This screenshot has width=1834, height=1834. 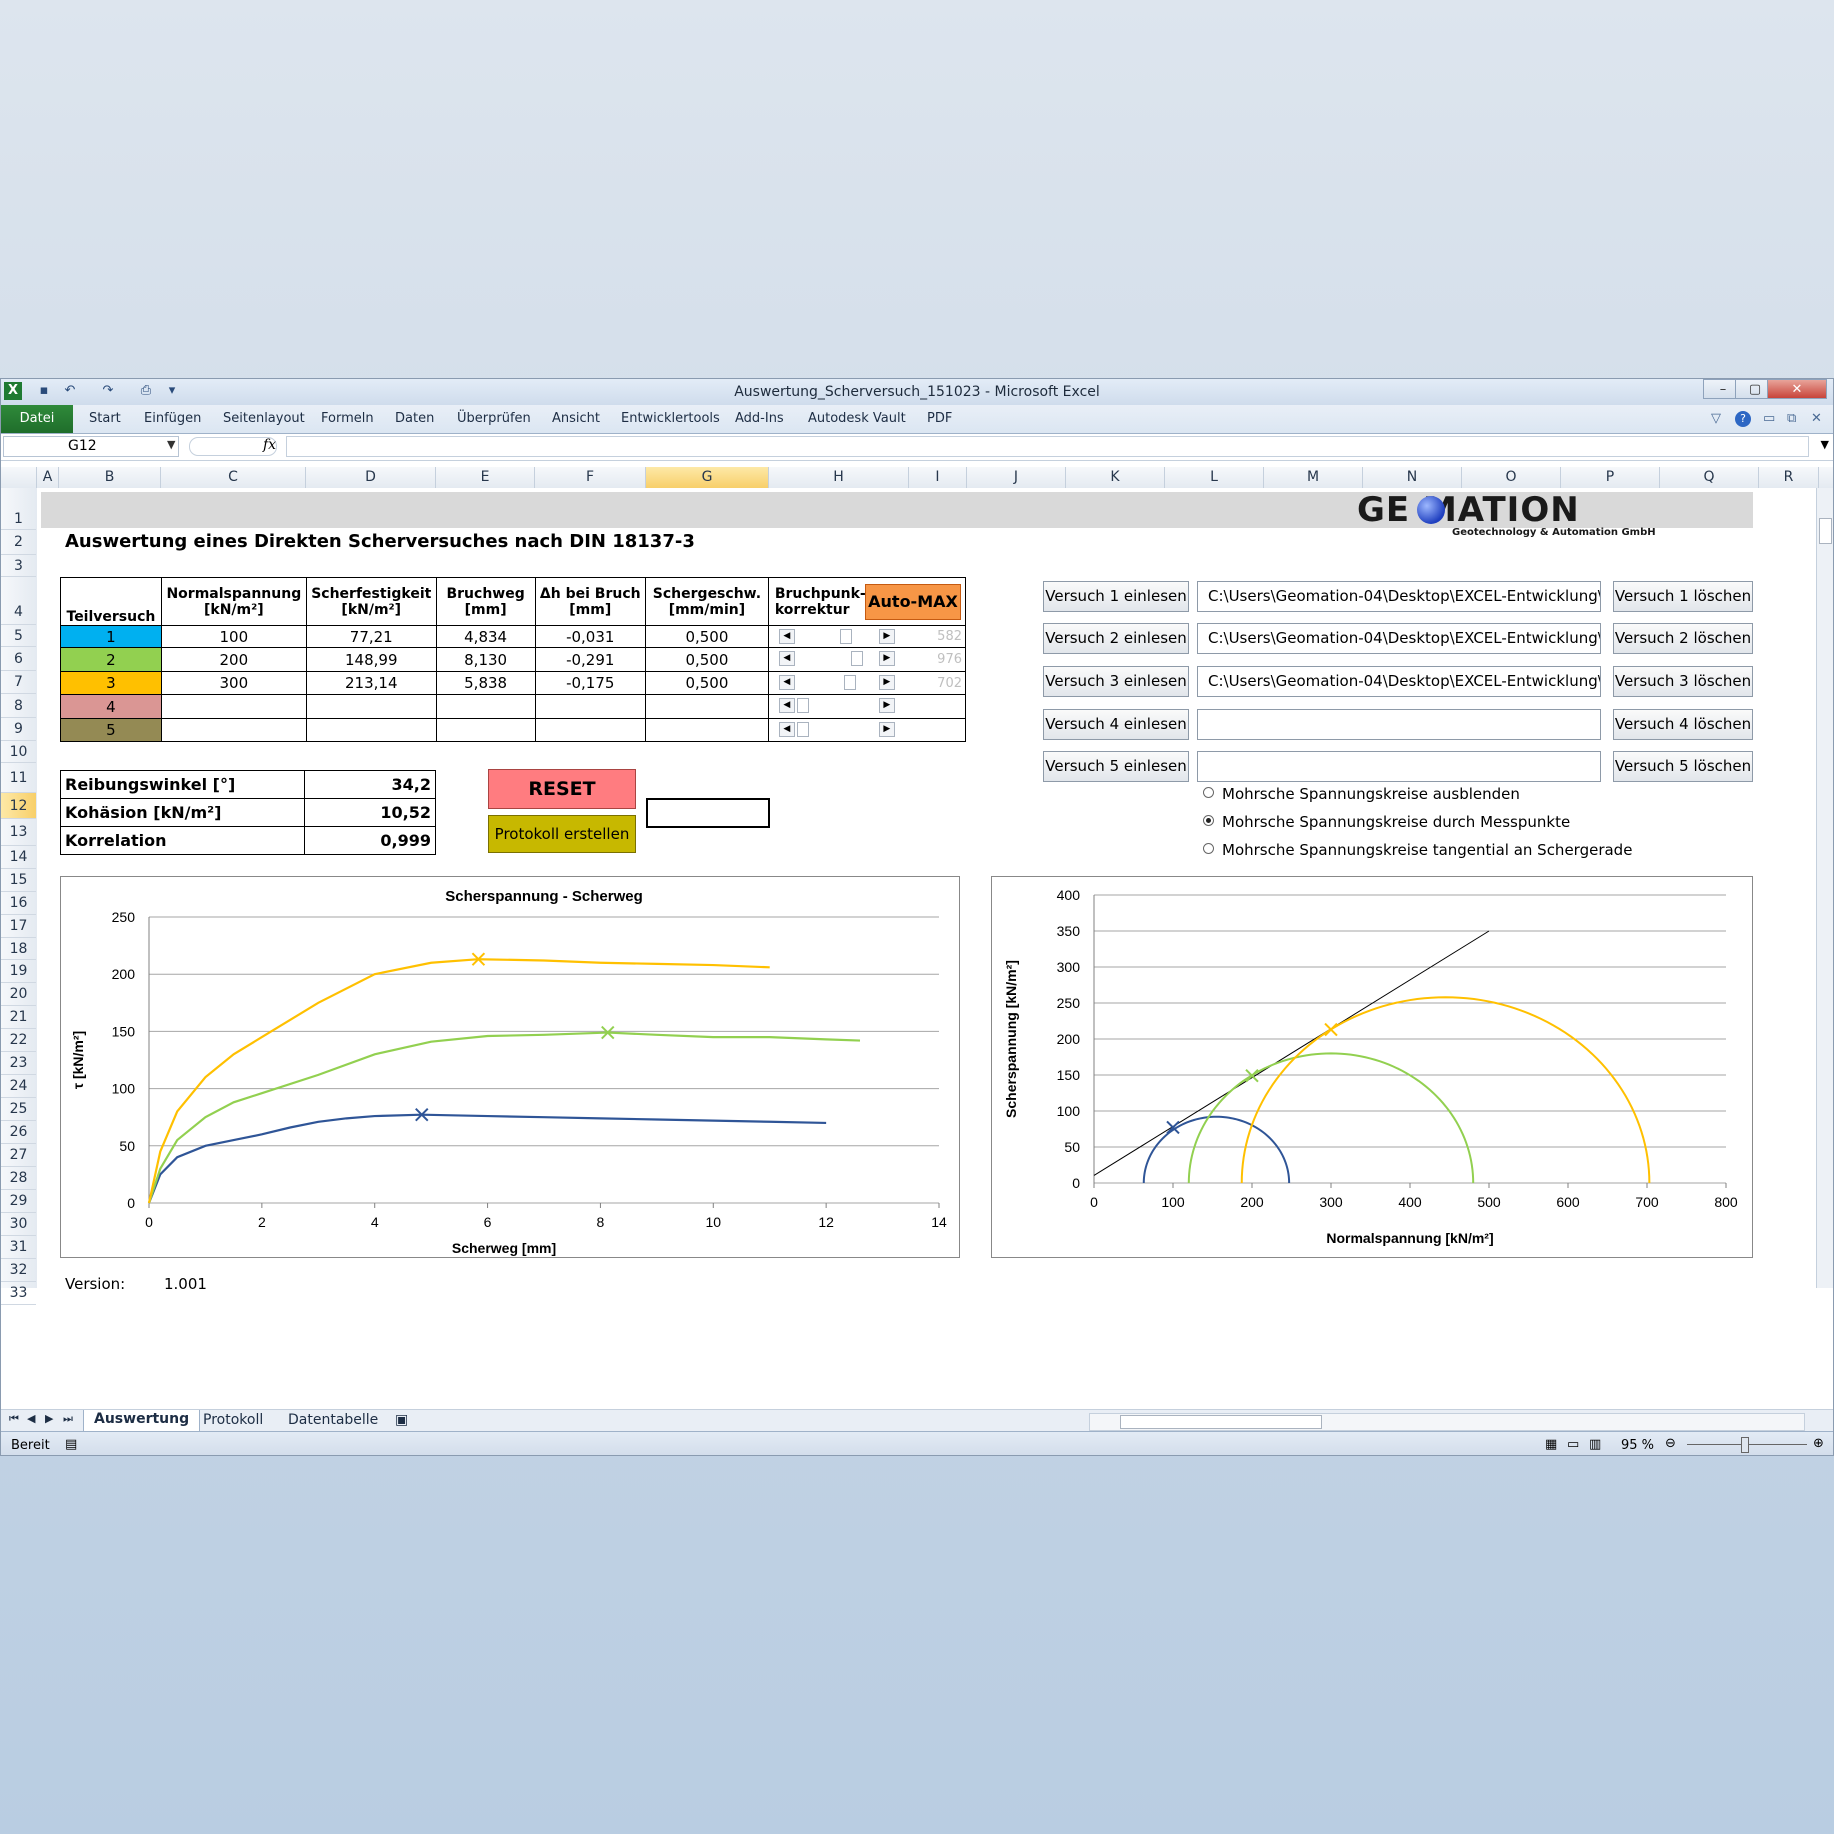 I want to click on formula-input, so click(x=1047, y=446).